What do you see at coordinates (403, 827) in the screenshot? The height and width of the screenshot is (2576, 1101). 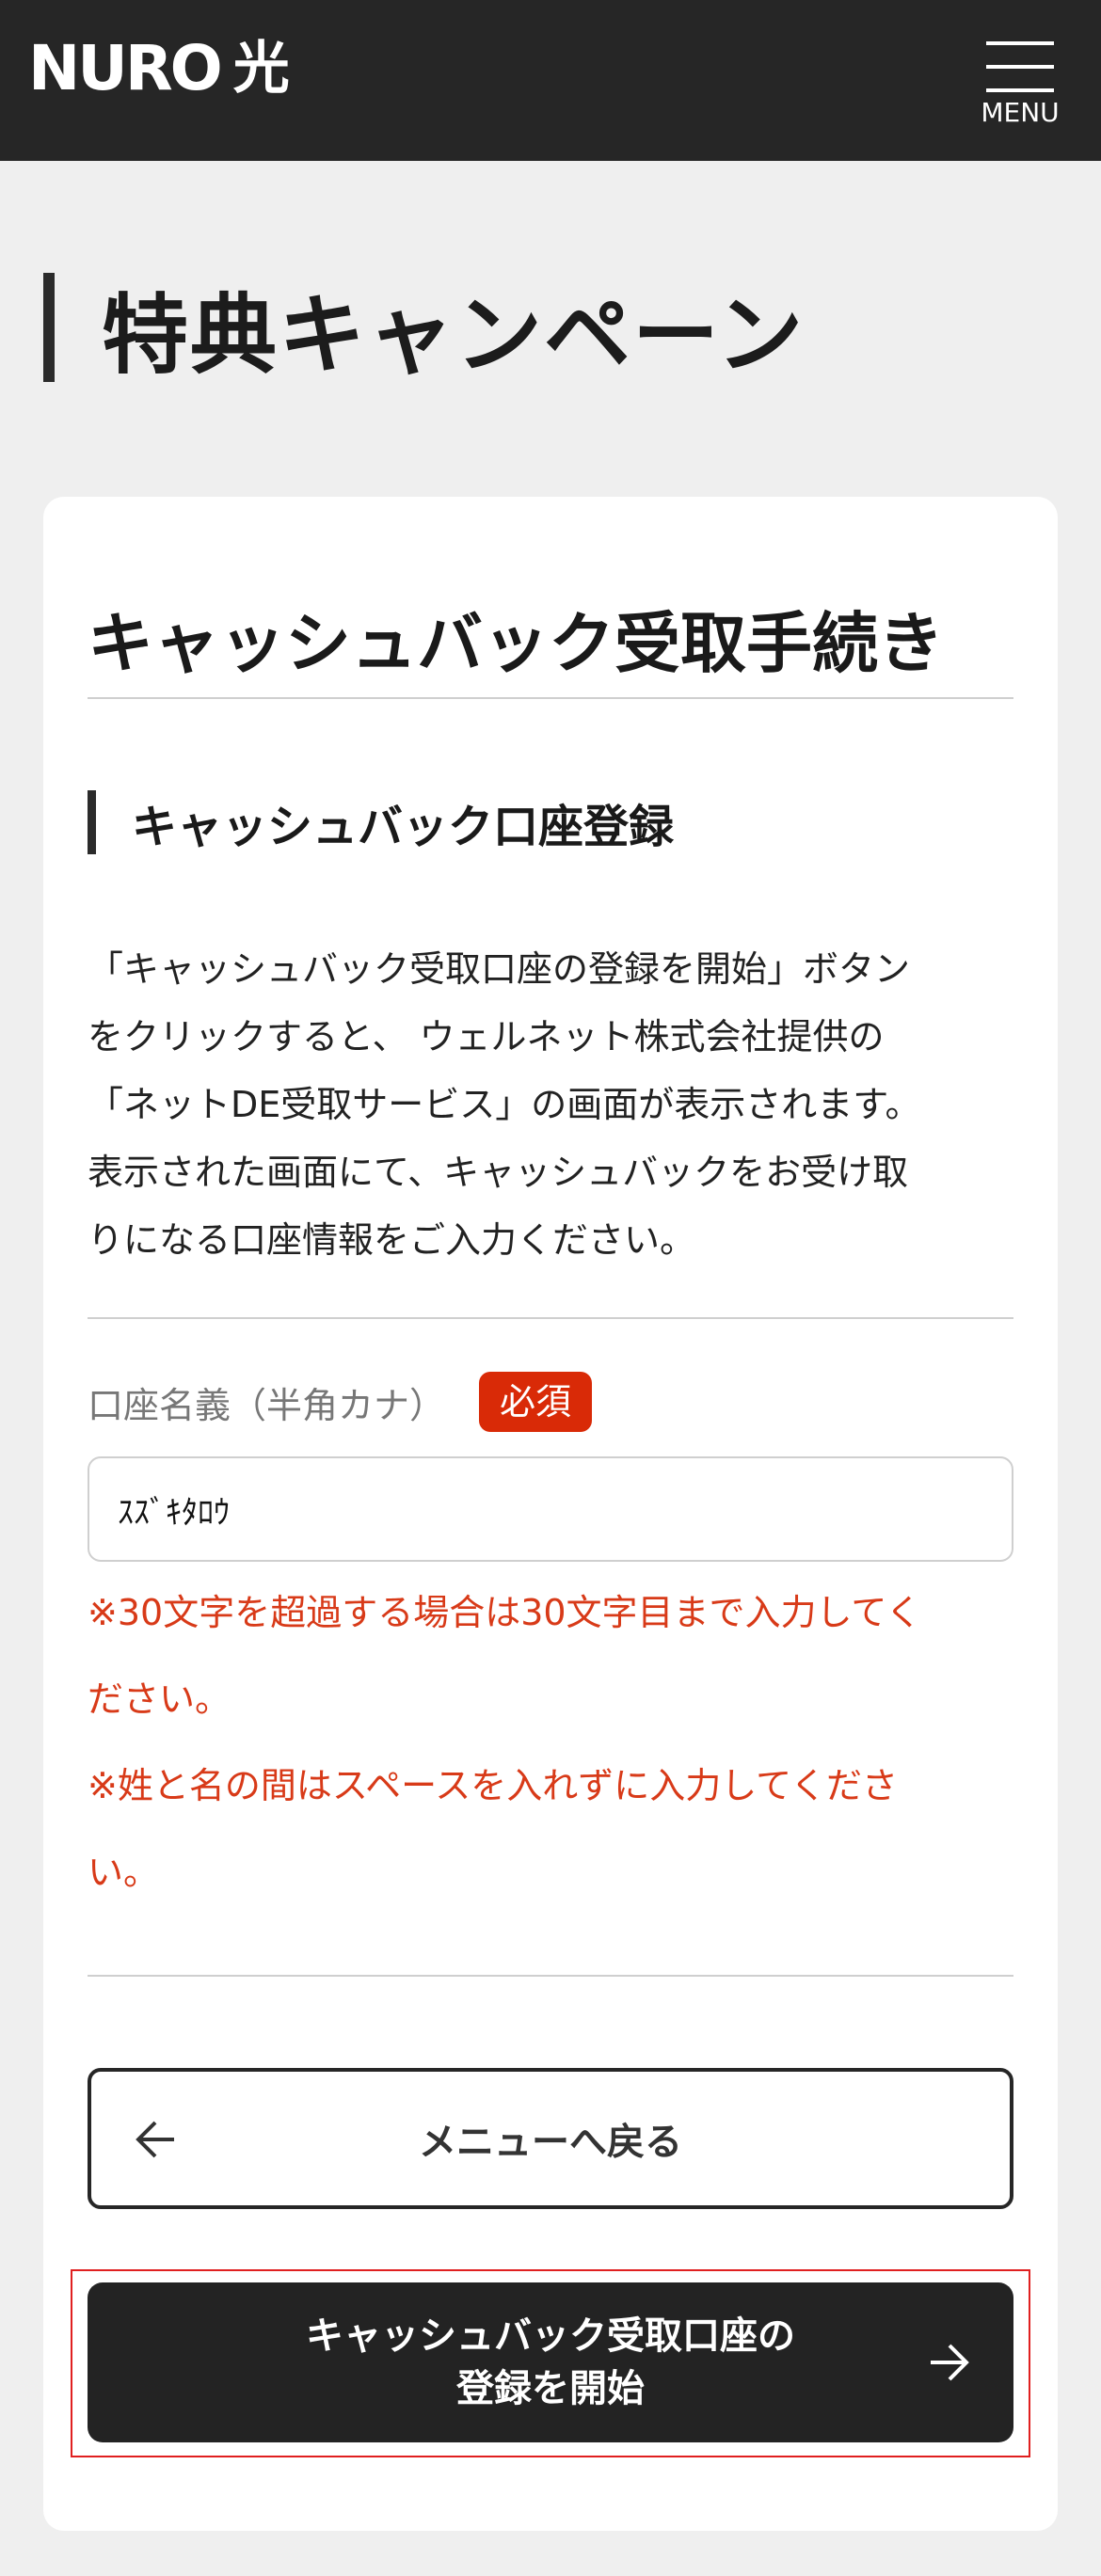 I see `sub-title: キャッシュバック口座登録` at bounding box center [403, 827].